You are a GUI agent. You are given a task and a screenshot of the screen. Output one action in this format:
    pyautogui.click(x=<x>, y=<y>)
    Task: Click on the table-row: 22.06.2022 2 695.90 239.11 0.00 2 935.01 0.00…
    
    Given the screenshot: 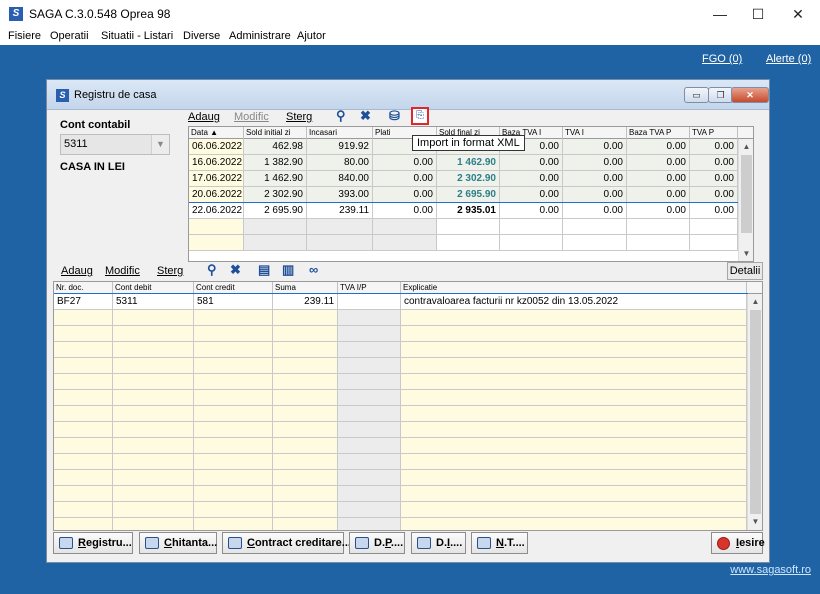 What is the action you would take?
    pyautogui.click(x=471, y=211)
    